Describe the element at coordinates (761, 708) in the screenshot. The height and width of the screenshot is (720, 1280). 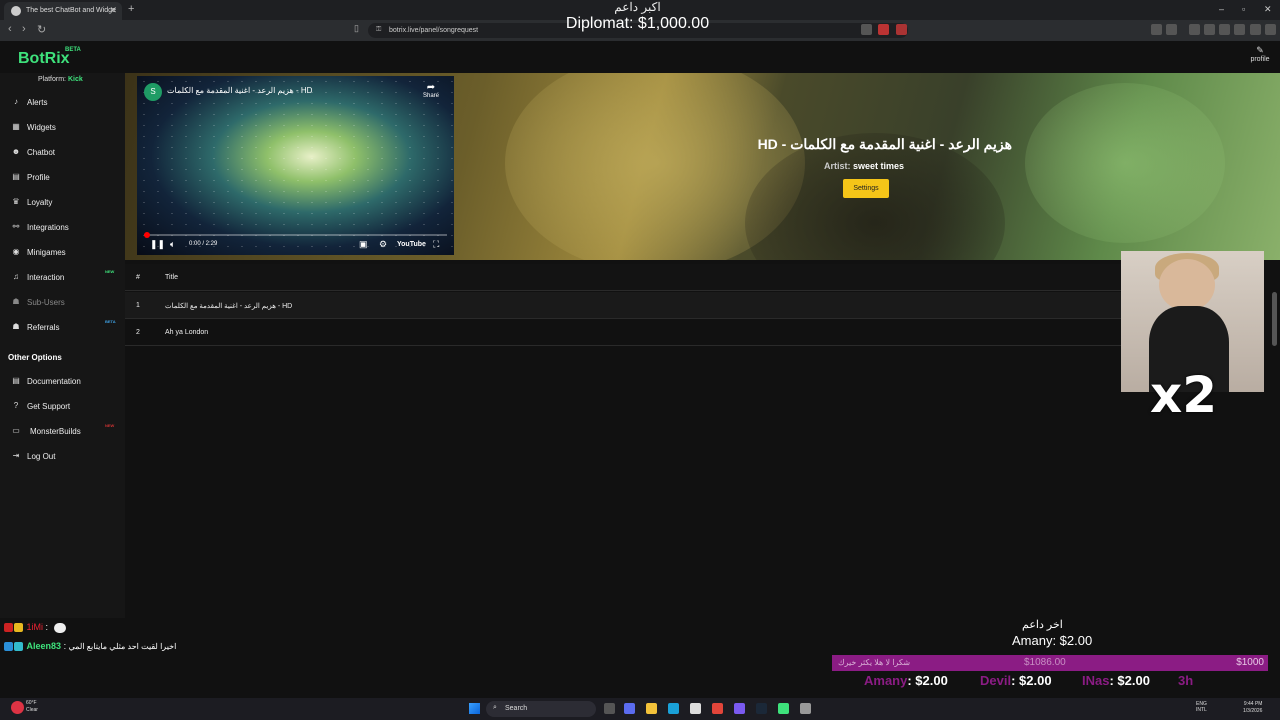
I see `steam-icon` at that location.